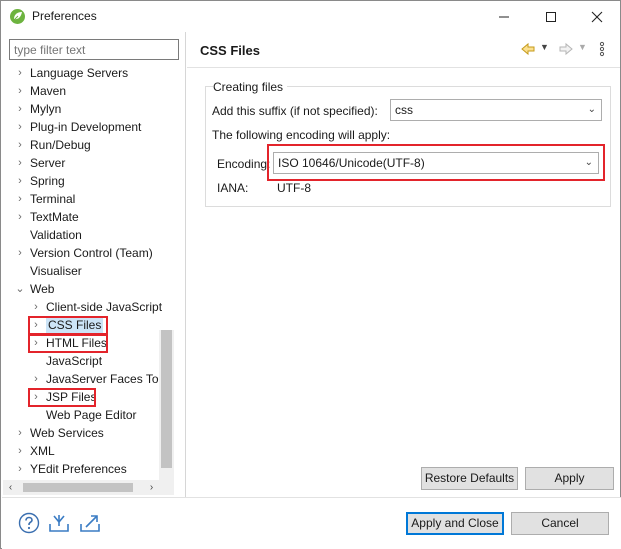  I want to click on dialog-button-bar: Apply and Close Cancel, so click(311, 523).